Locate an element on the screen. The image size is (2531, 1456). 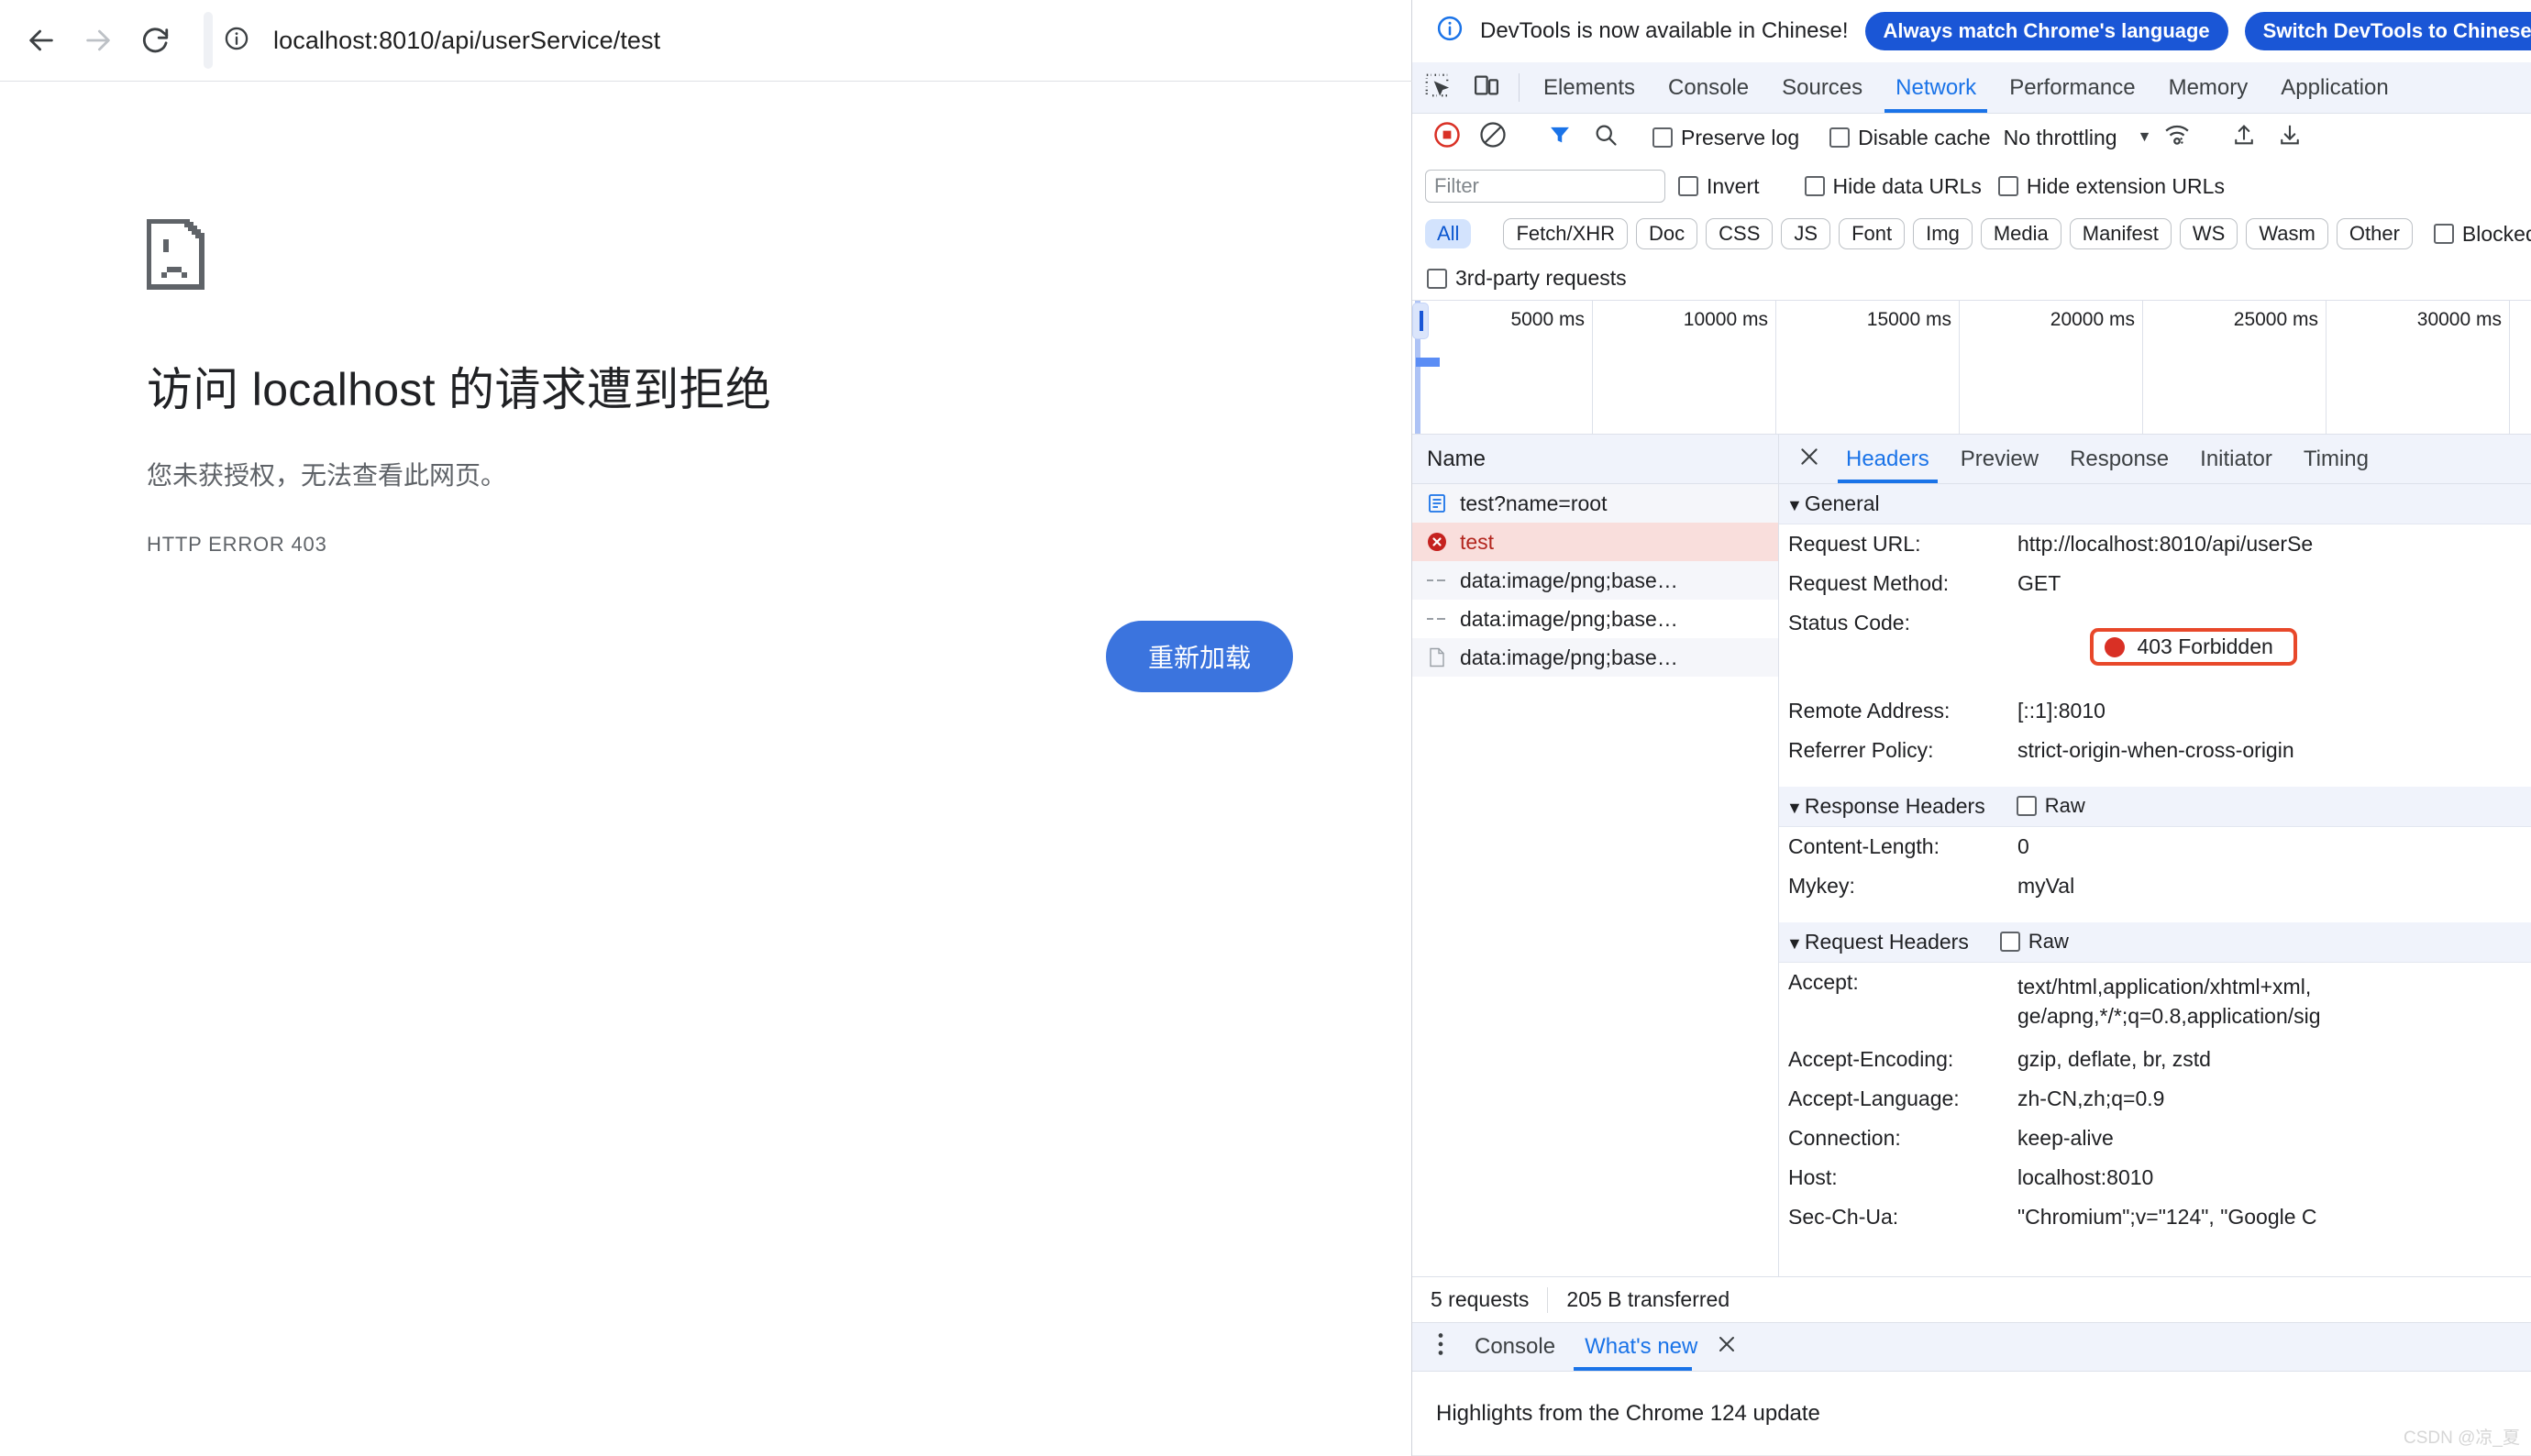
tab-elements: Elements is located at coordinates (1589, 87).